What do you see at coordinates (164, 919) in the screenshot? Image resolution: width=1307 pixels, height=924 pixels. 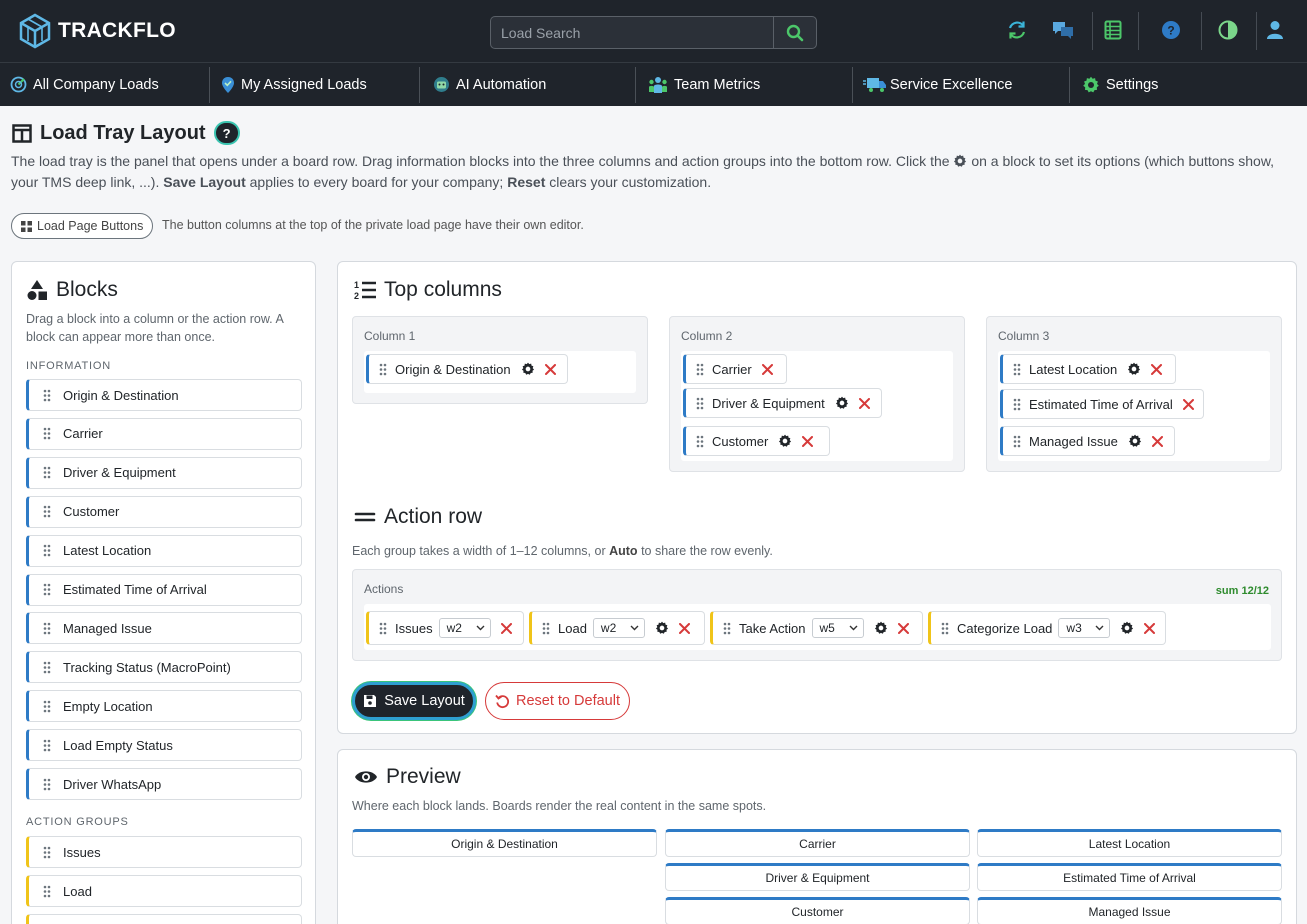 I see `palette-action-group` at bounding box center [164, 919].